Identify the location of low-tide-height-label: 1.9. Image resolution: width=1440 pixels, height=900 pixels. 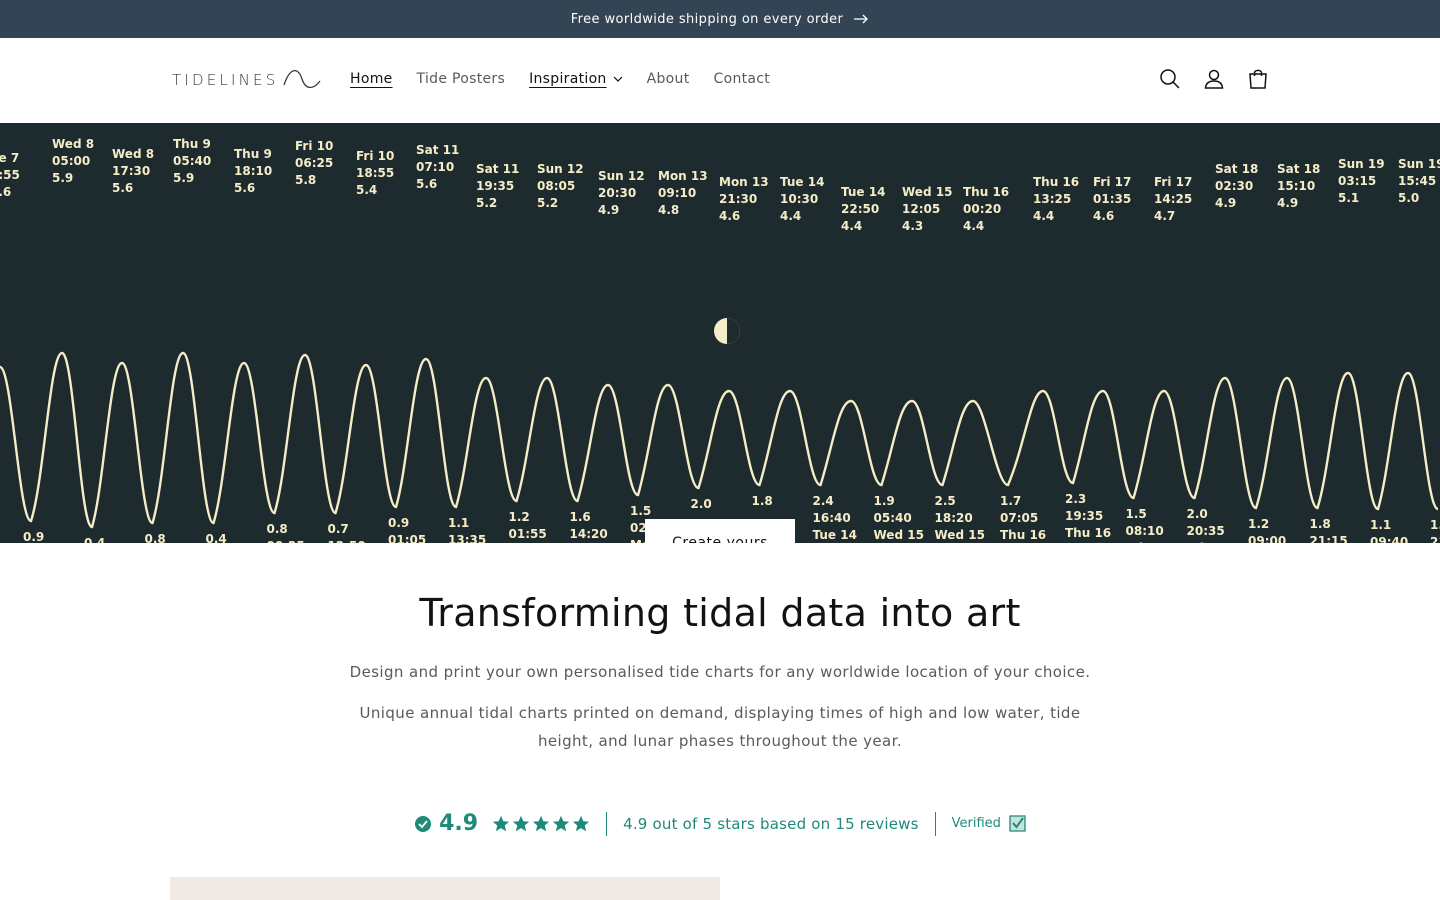
(884, 501).